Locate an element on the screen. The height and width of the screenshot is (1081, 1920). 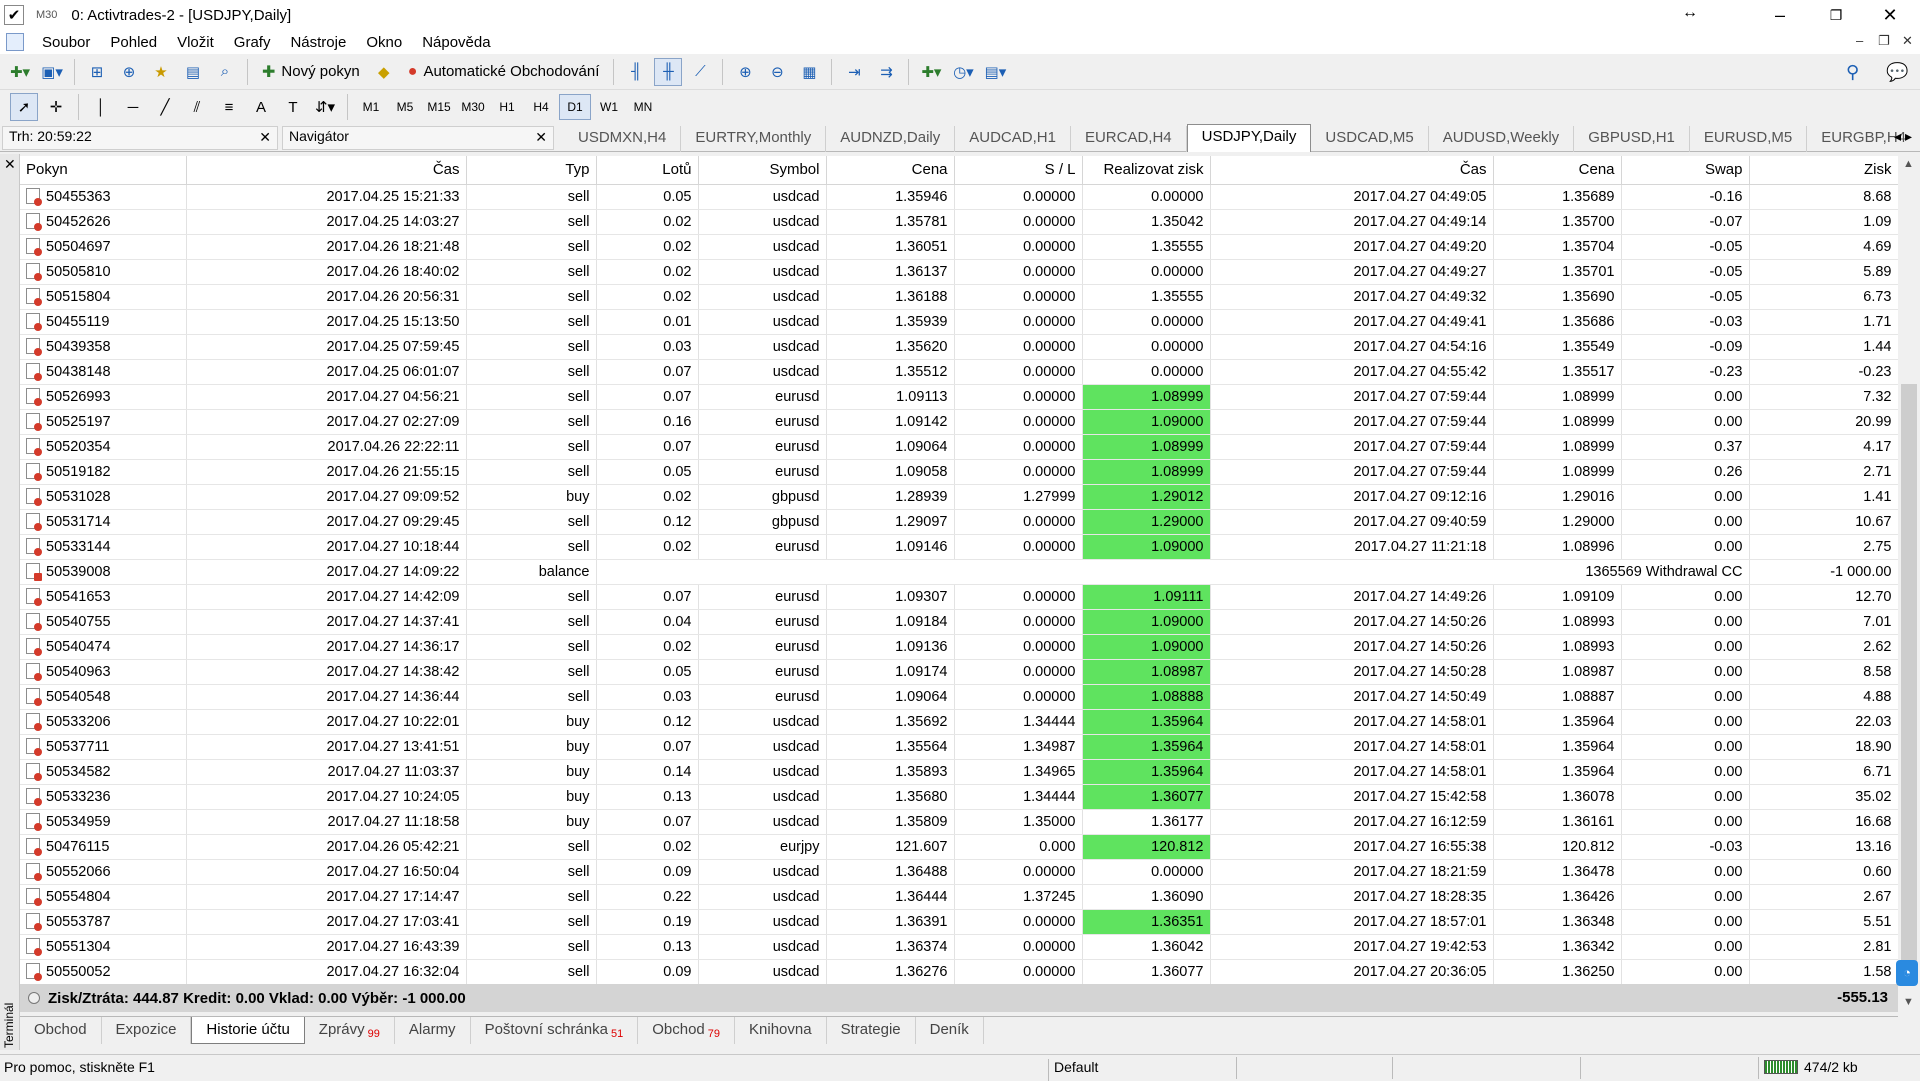
column-header: Typ is located at coordinates (531, 170).